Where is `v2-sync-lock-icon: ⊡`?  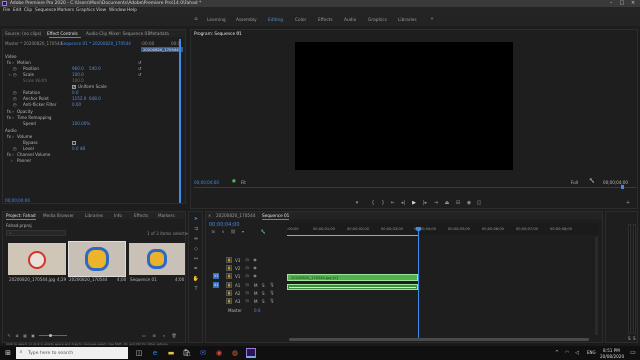
v2-sync-lock-icon: ⊡ is located at coordinates (247, 267).